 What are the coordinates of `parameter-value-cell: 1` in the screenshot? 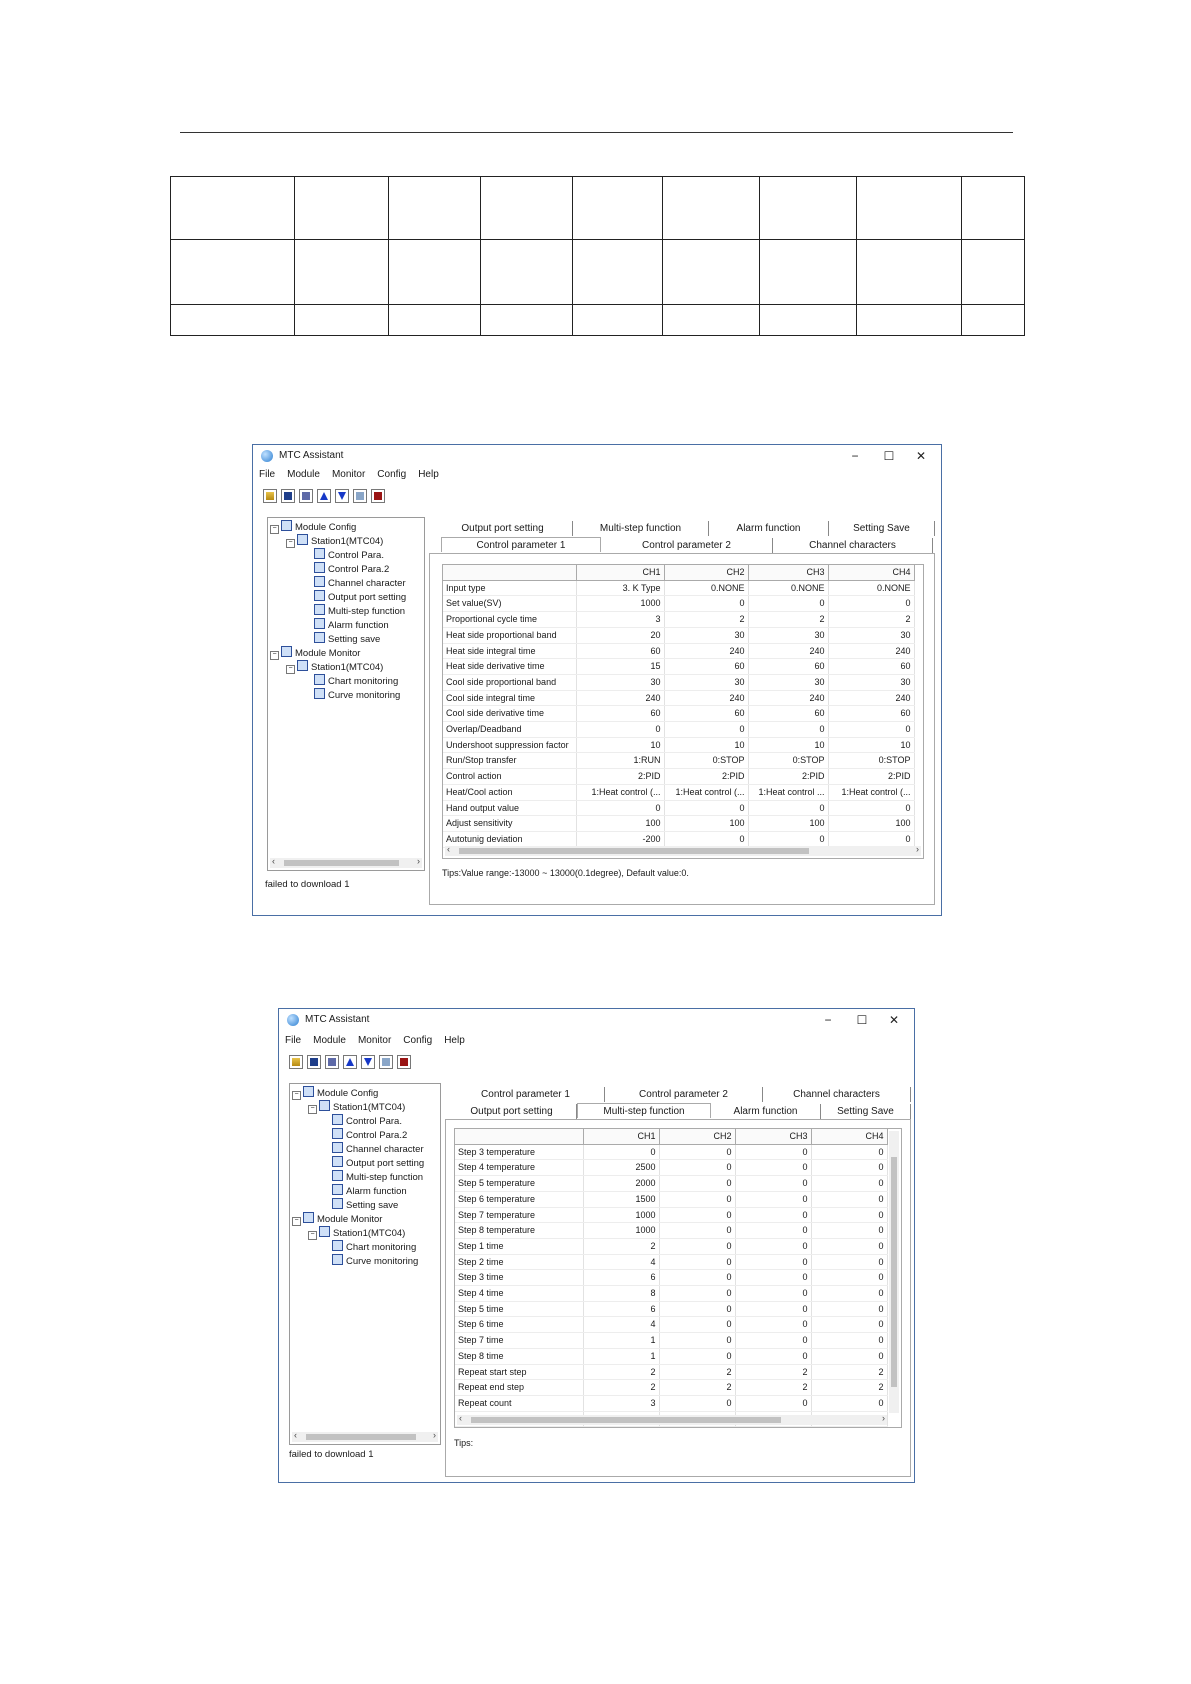 It's located at (621, 1340).